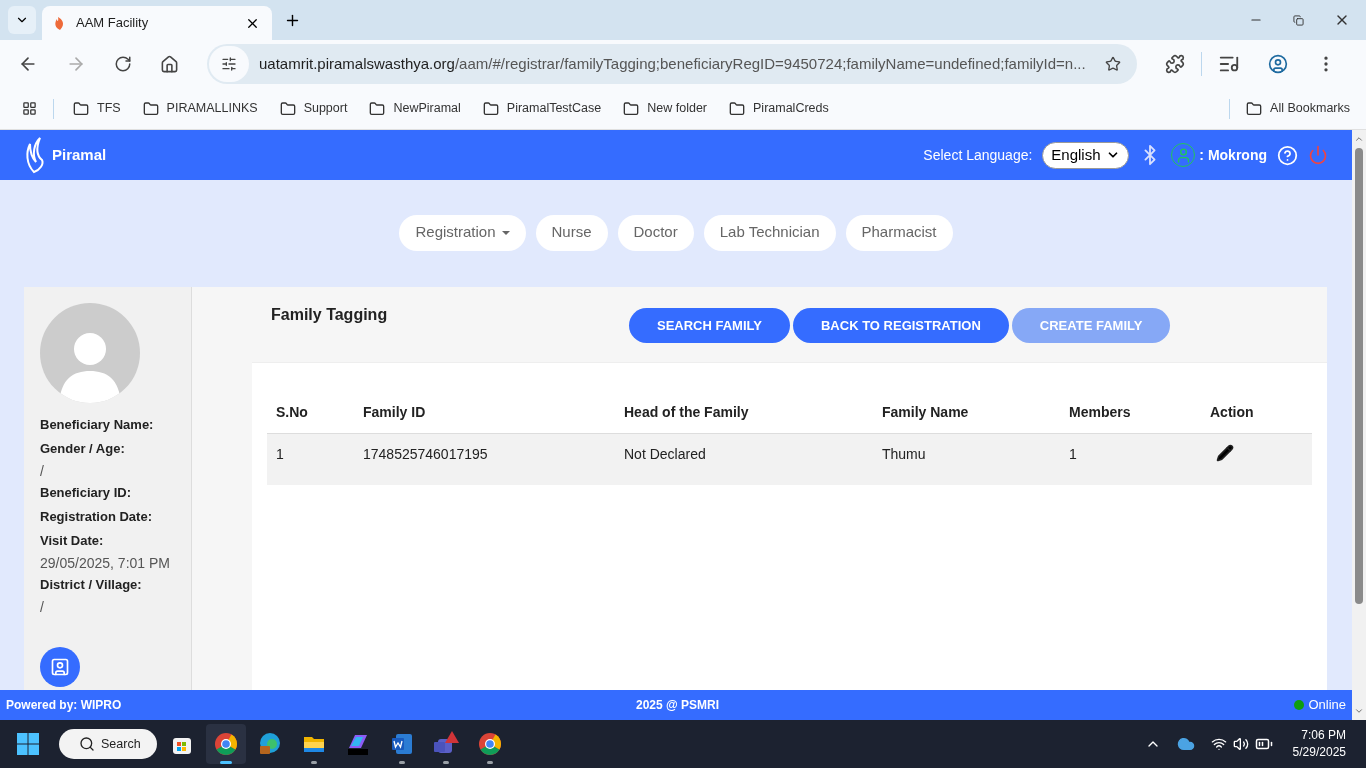 The height and width of the screenshot is (768, 1366). What do you see at coordinates (157, 23) in the screenshot?
I see `browser-tab: AAM Facility` at bounding box center [157, 23].